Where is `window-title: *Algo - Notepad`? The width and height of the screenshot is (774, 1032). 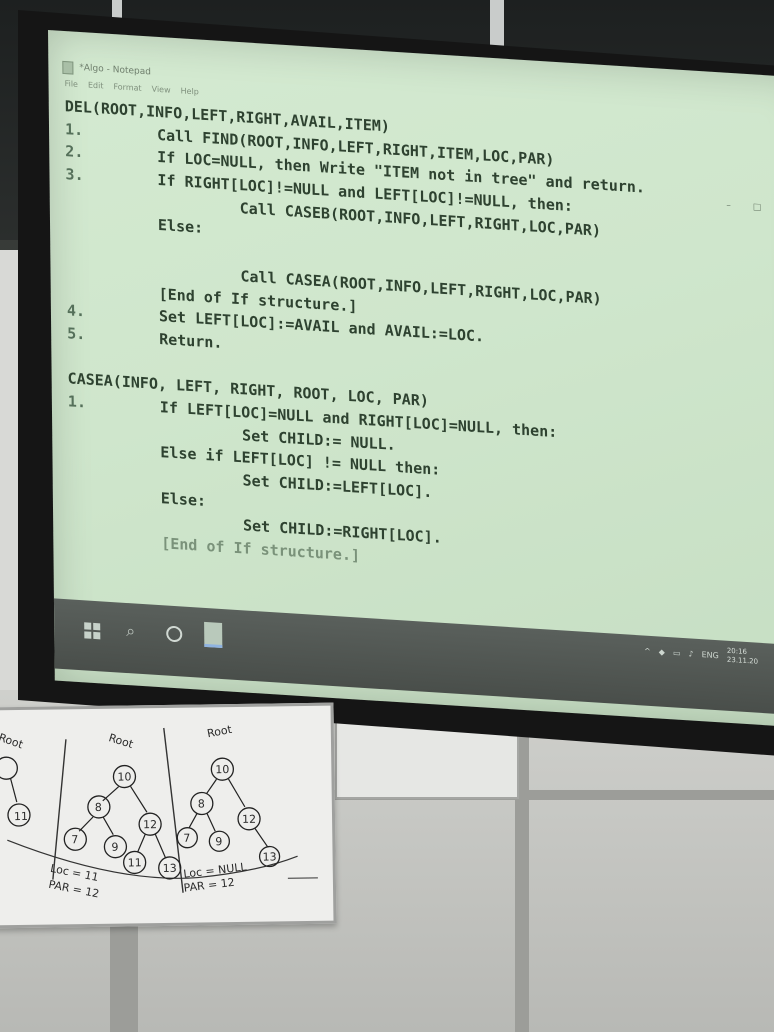
window-title: *Algo - Notepad is located at coordinates (115, 70).